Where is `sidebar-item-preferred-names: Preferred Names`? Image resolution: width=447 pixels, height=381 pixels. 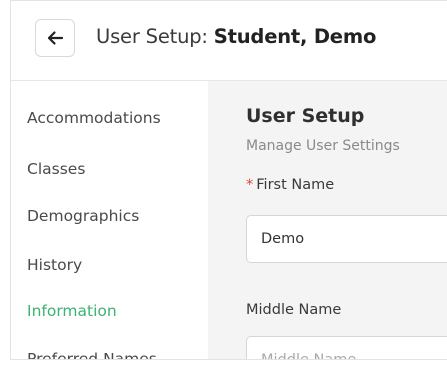 sidebar-item-preferred-names: Preferred Names is located at coordinates (92, 354).